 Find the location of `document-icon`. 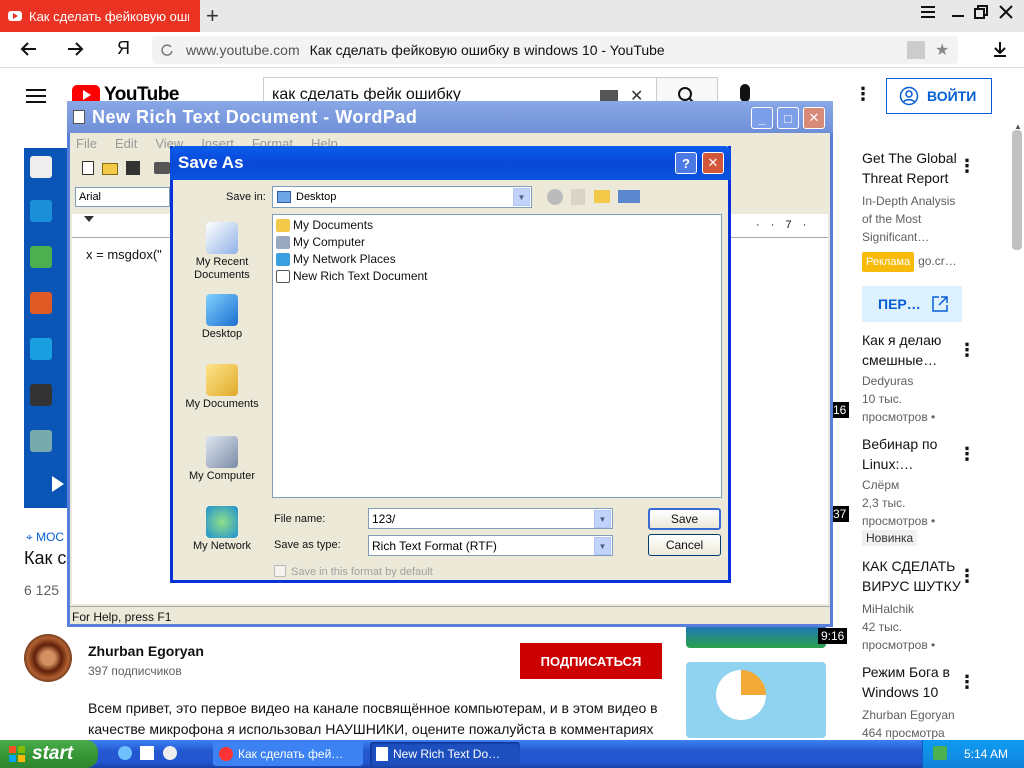

document-icon is located at coordinates (283, 276).